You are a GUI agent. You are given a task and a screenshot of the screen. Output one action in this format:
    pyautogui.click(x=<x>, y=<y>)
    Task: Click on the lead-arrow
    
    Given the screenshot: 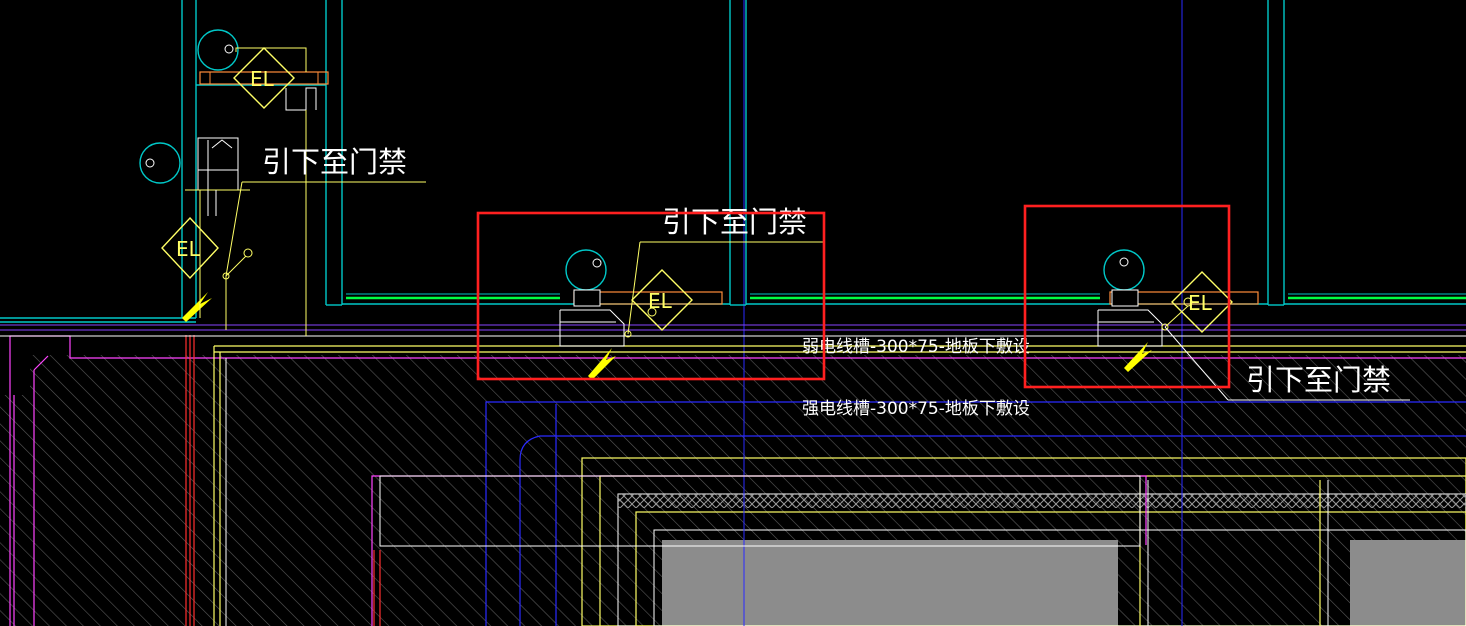 What is the action you would take?
    pyautogui.click(x=197, y=307)
    